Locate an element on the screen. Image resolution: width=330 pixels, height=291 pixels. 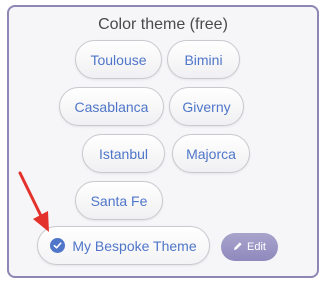
theme-majorca-label: Majorca is located at coordinates (211, 153).